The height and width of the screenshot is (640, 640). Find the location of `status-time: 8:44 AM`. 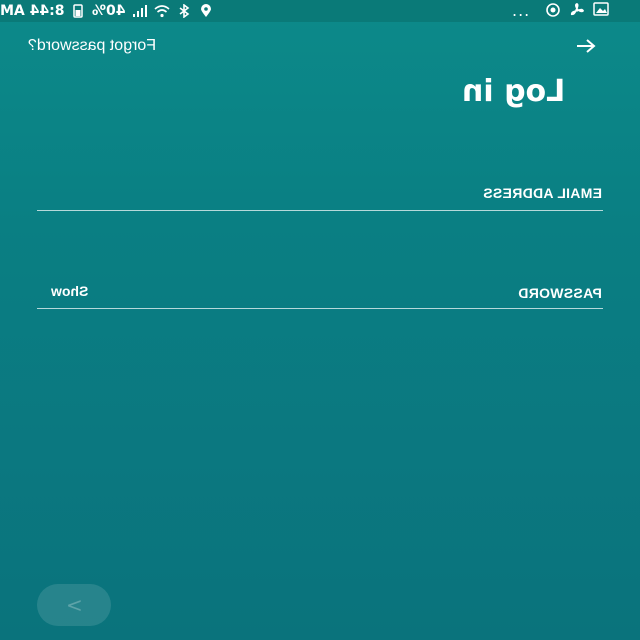

status-time: 8:44 AM is located at coordinates (32, 11).